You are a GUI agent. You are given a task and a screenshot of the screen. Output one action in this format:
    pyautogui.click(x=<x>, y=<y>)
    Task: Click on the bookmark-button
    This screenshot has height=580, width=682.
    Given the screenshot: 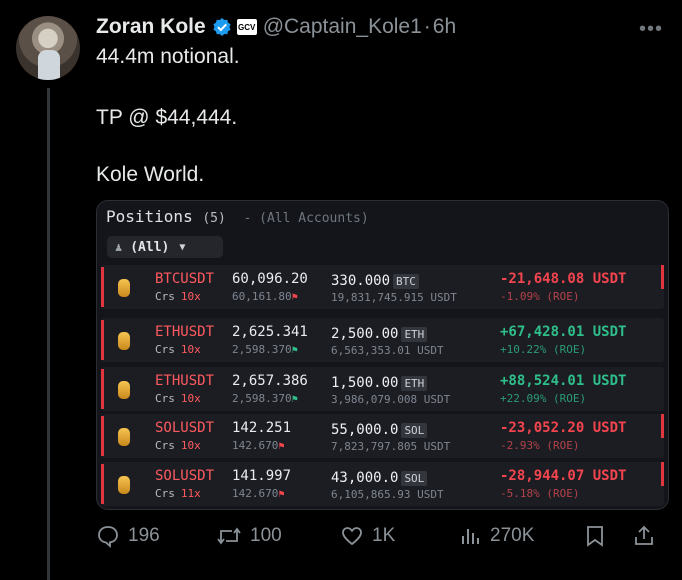 What is the action you would take?
    pyautogui.click(x=595, y=536)
    